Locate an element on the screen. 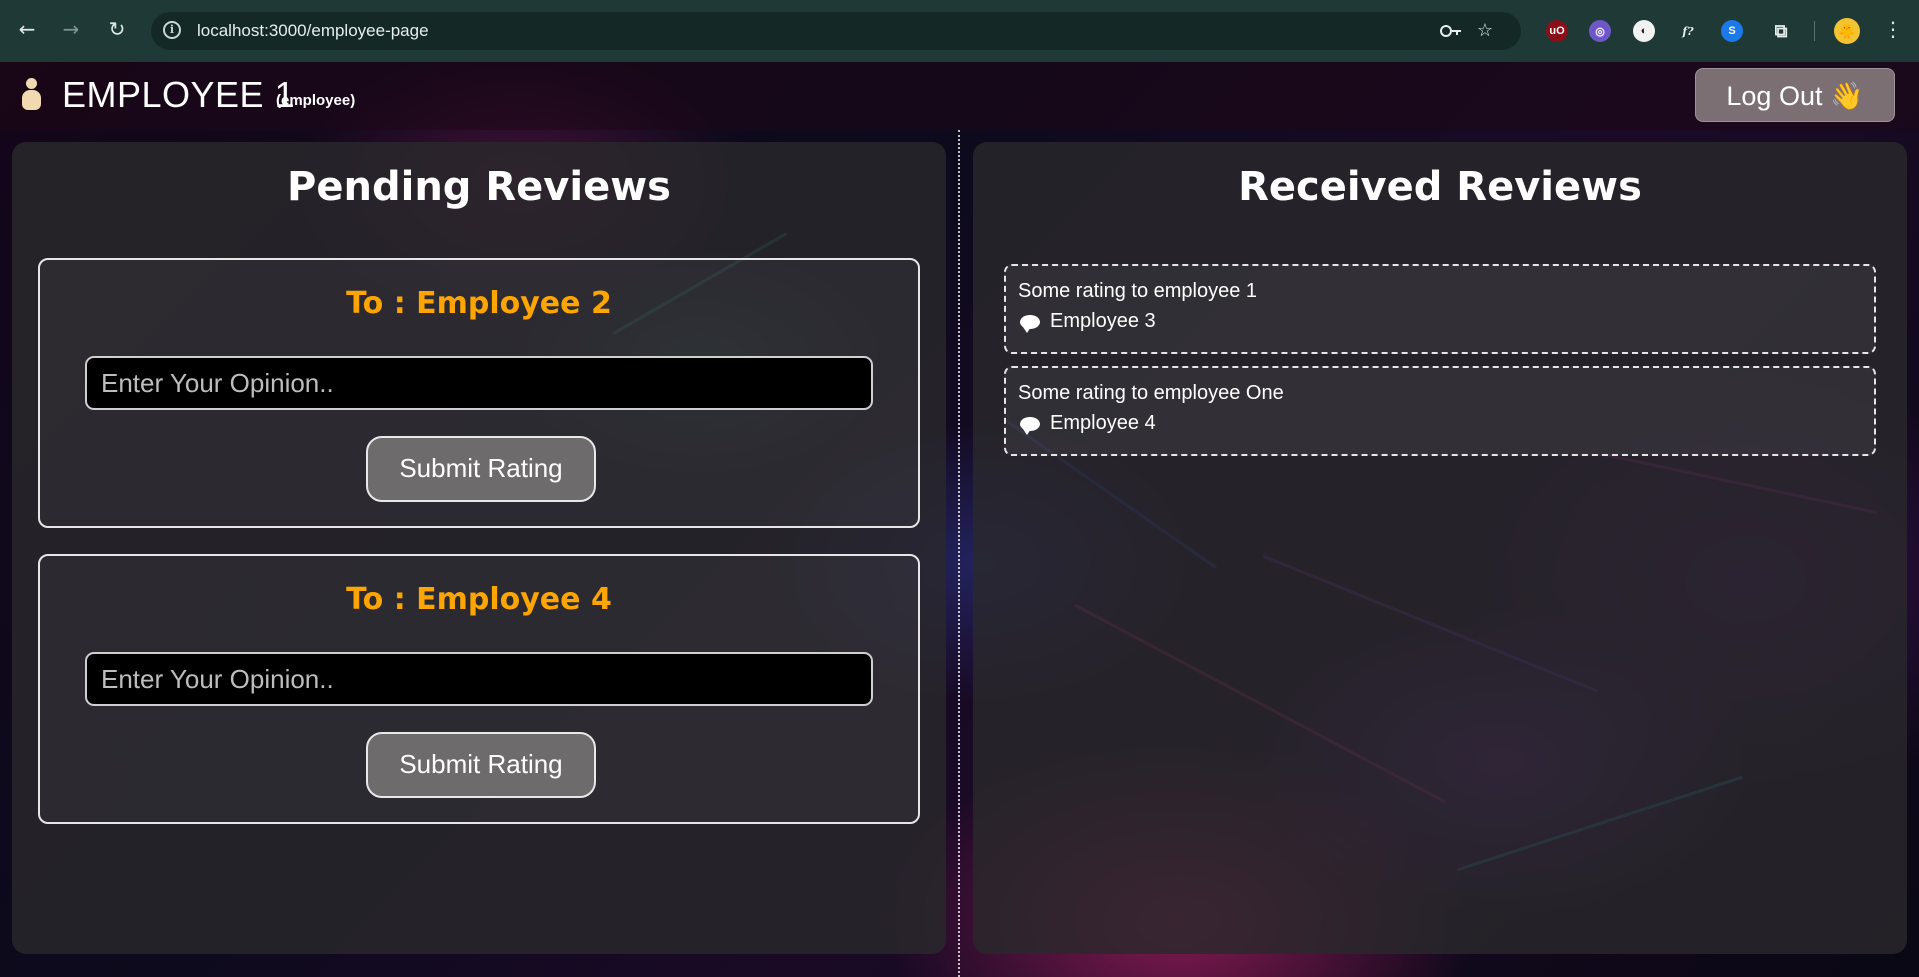  review-recipient: To : Employee 4 is located at coordinates (479, 599).